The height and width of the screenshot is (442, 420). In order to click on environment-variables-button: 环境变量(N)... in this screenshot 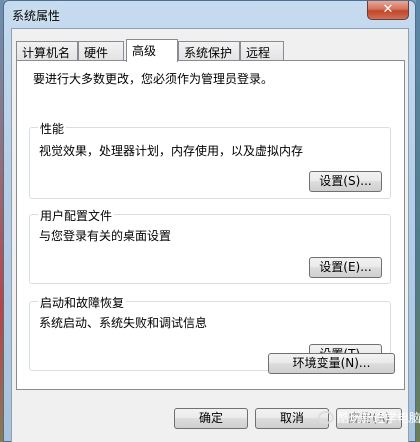, I will do `click(331, 363)`.